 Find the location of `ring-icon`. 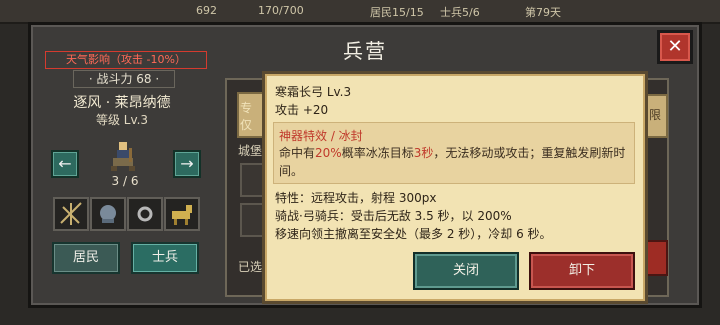

ring-icon is located at coordinates (145, 214).